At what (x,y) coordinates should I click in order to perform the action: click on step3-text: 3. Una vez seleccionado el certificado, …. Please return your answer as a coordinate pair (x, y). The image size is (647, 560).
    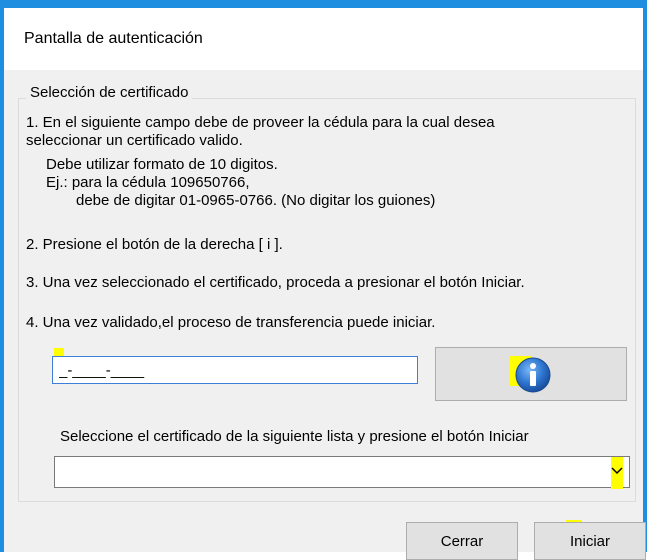
    Looking at the image, I should click on (275, 282).